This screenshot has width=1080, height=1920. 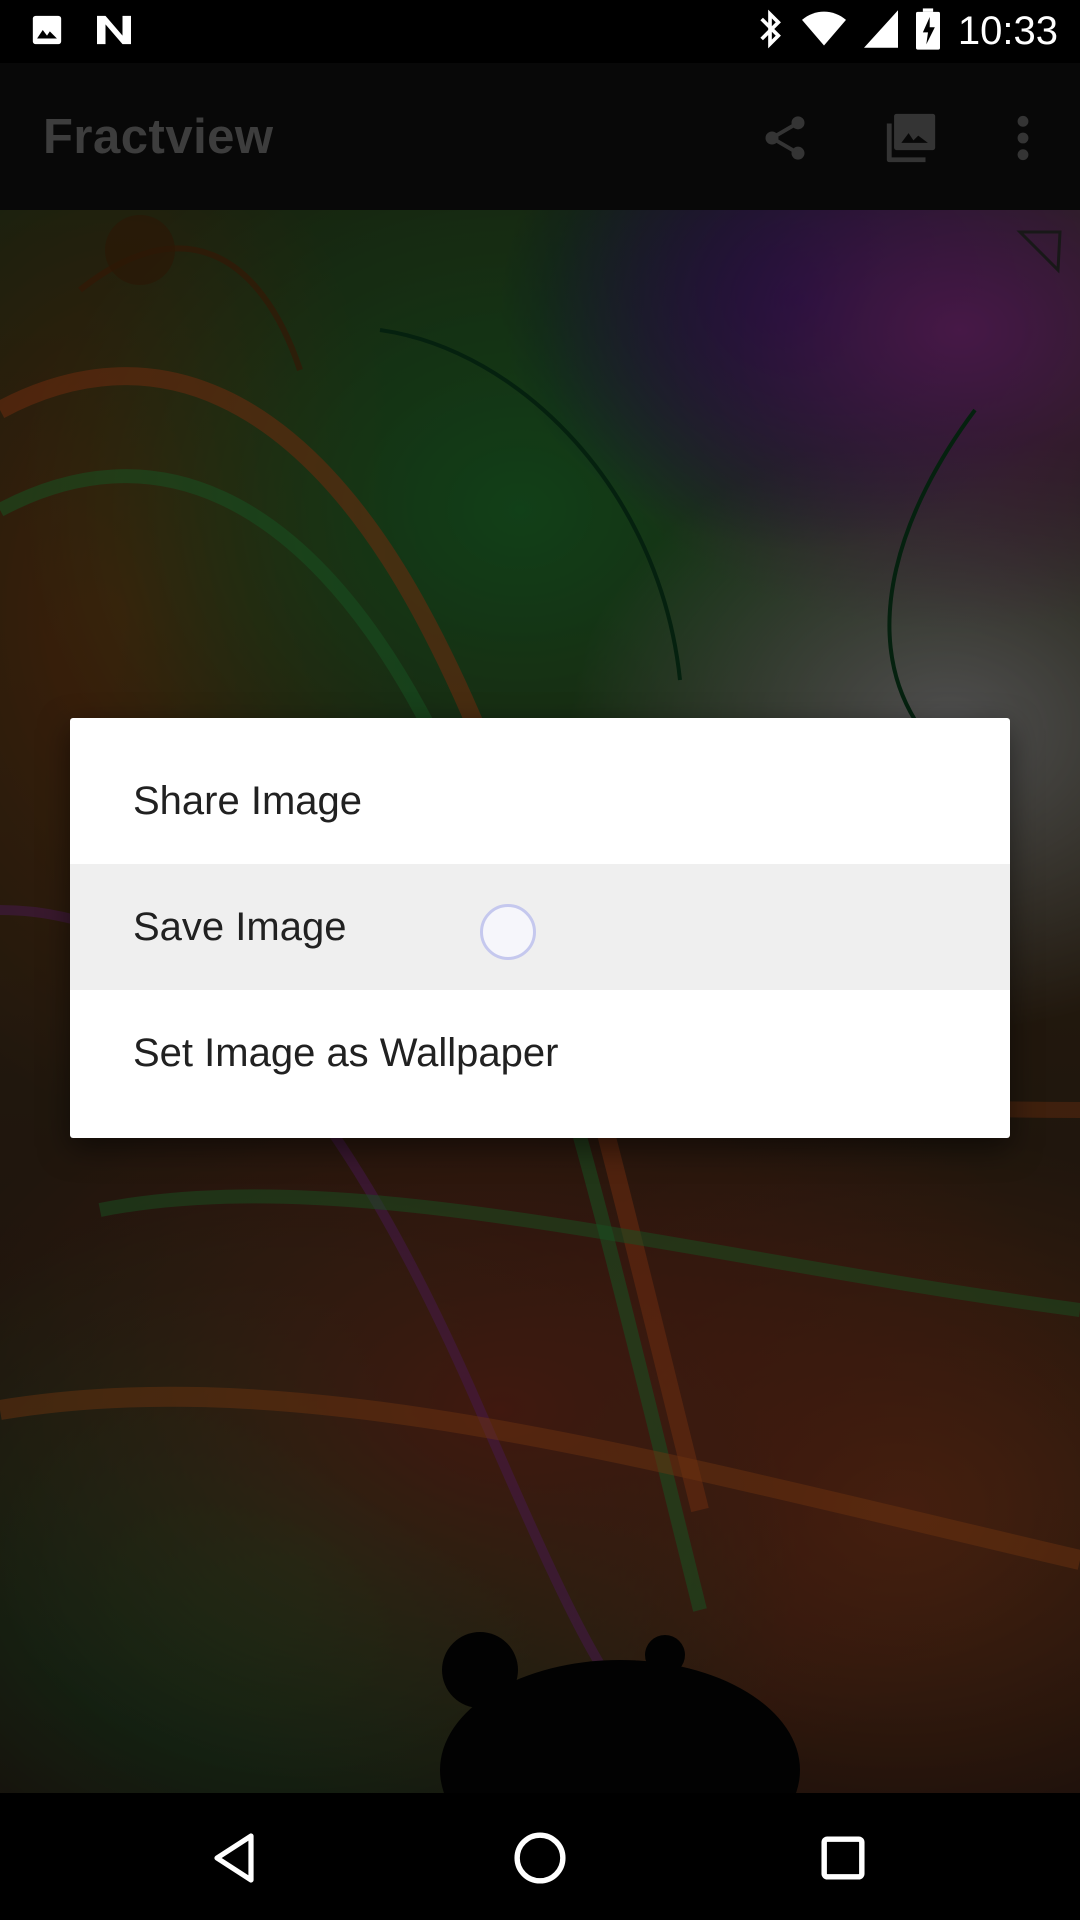 I want to click on recents-icon, so click(x=843, y=1858).